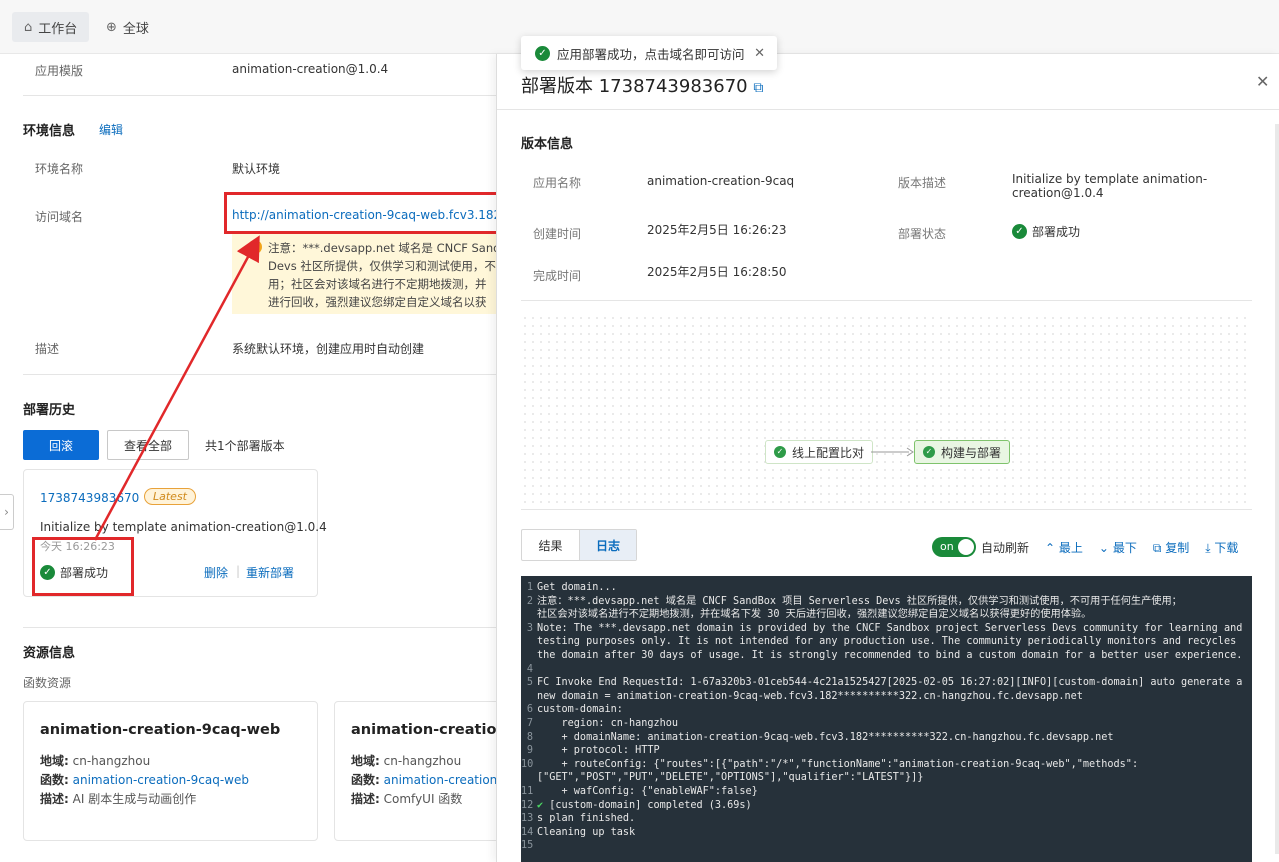  I want to click on version-info-title: 版本信息, so click(547, 144).